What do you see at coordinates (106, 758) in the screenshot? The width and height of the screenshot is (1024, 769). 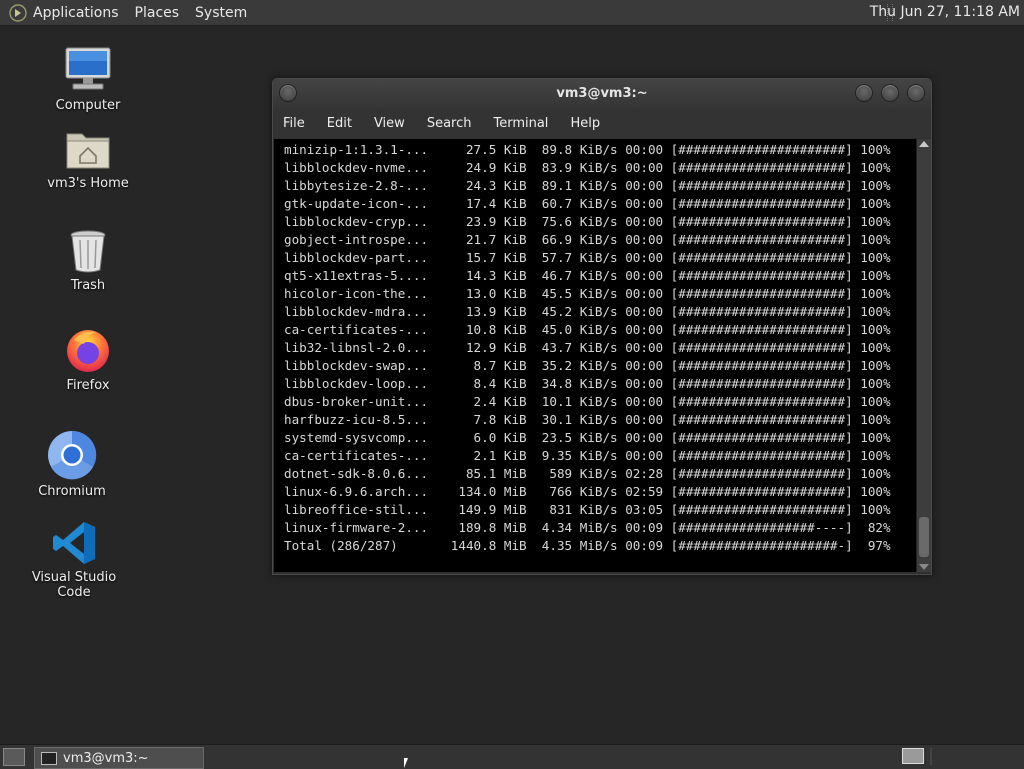 I see `taskbar-item-label: vm3@vm3:~` at bounding box center [106, 758].